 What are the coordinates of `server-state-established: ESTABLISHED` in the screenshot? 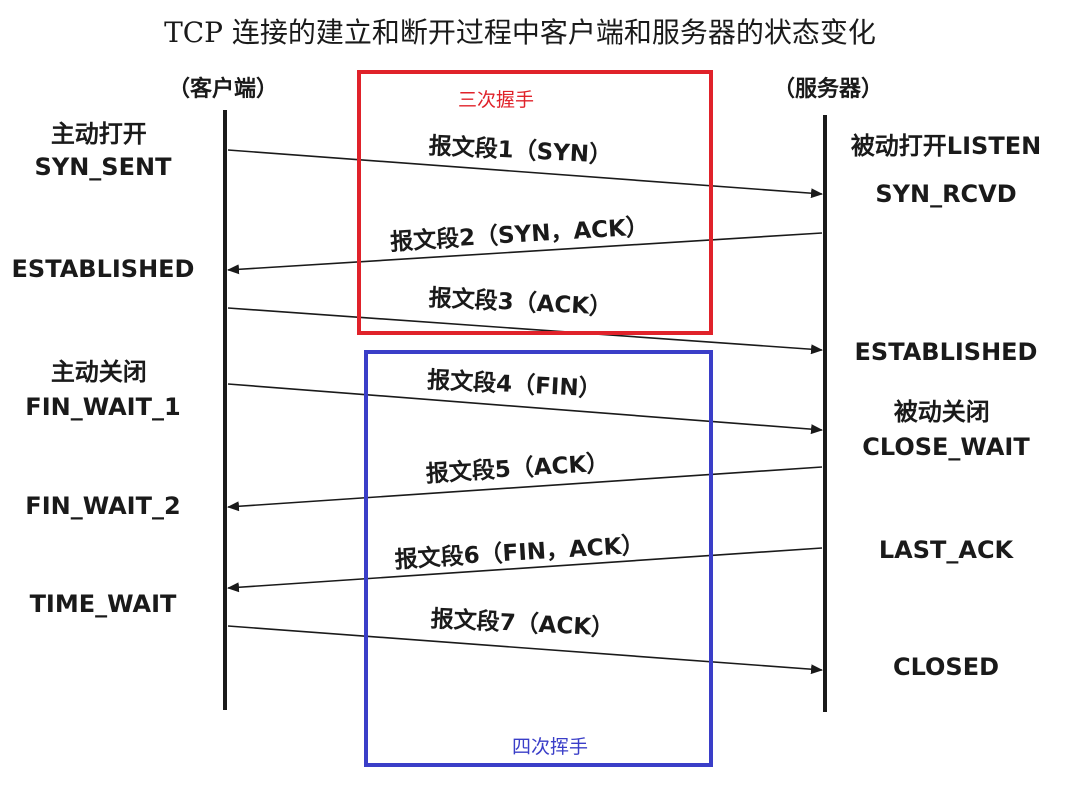 It's located at (946, 352).